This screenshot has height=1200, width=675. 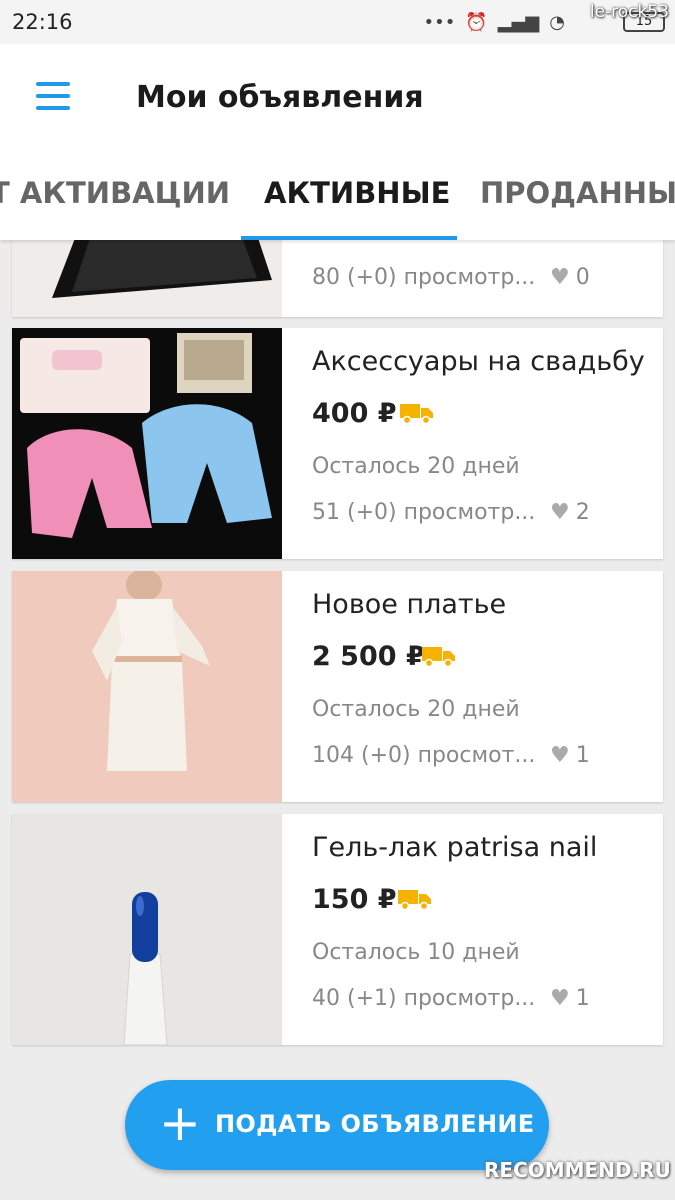 I want to click on add-listing-button: + ПОДАТЬ ОБЪЯВЛЕНИЕ, so click(x=337, y=1125).